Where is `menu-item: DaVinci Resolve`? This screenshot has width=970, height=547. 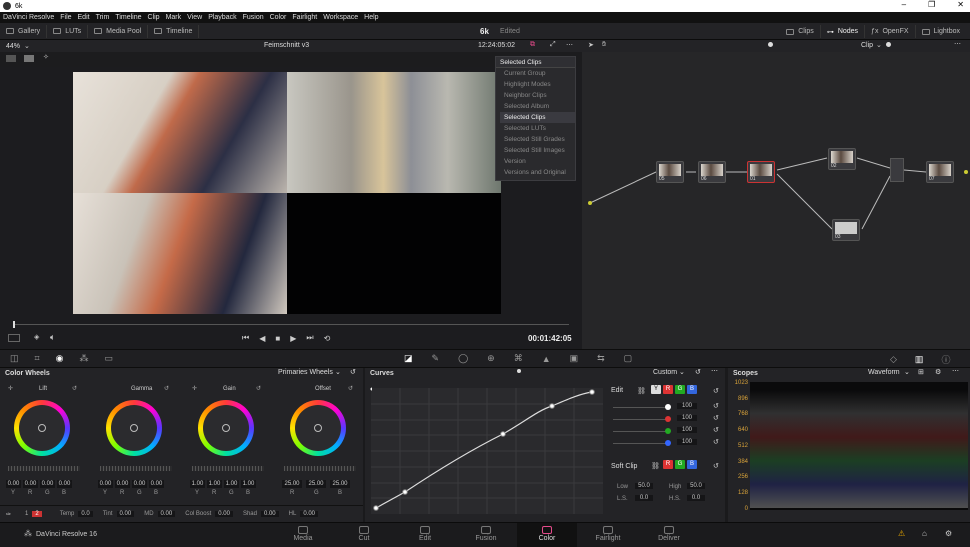
menu-item: DaVinci Resolve is located at coordinates (28, 17).